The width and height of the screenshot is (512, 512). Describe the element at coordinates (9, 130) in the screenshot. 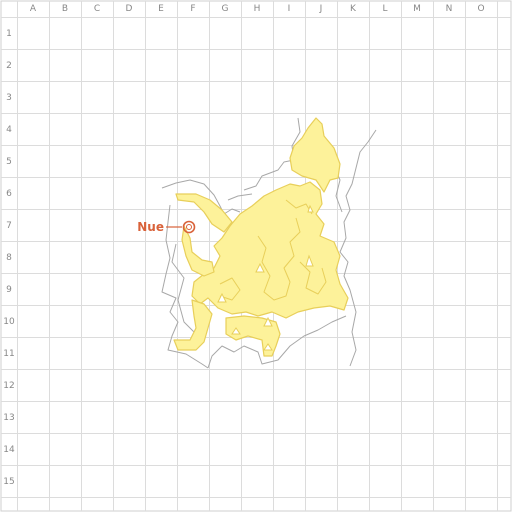

I see `row-label-4: 4` at that location.